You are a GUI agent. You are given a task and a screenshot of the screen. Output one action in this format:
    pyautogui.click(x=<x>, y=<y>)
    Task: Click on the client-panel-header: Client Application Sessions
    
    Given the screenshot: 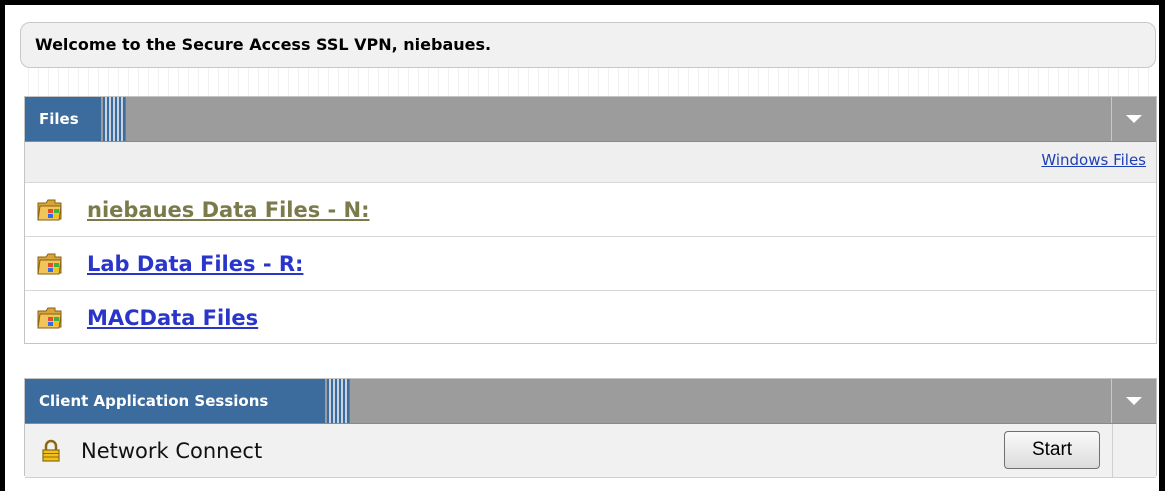 What is the action you would take?
    pyautogui.click(x=590, y=401)
    